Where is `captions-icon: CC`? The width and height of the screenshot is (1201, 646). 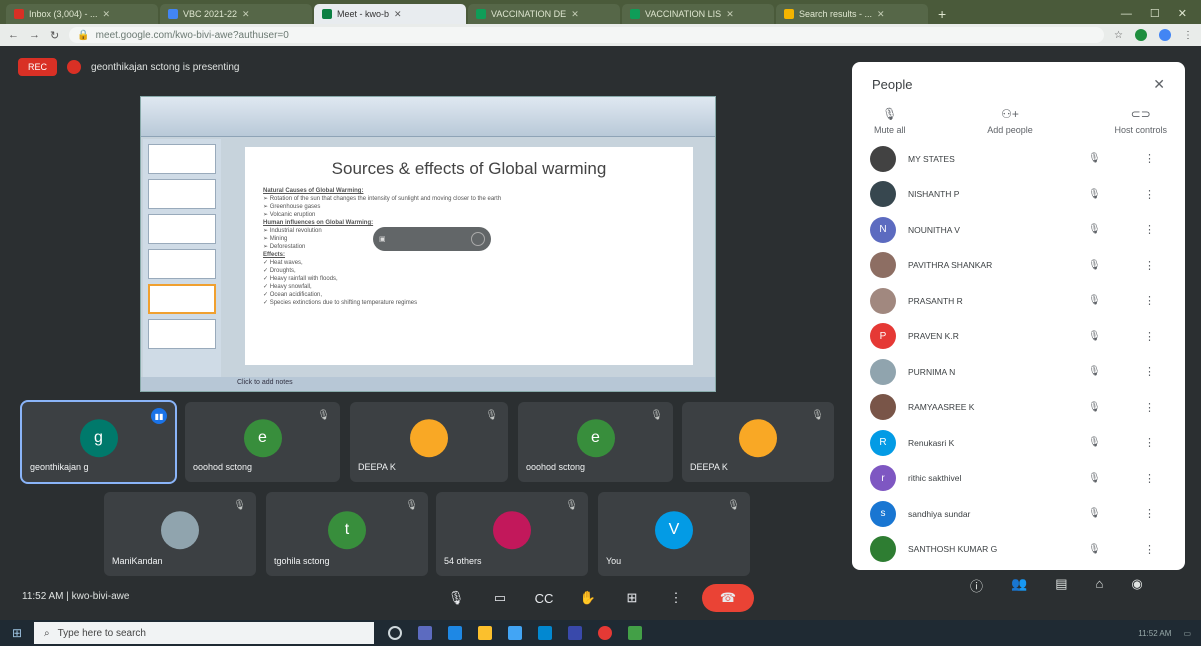
captions-icon: CC is located at coordinates (544, 598).